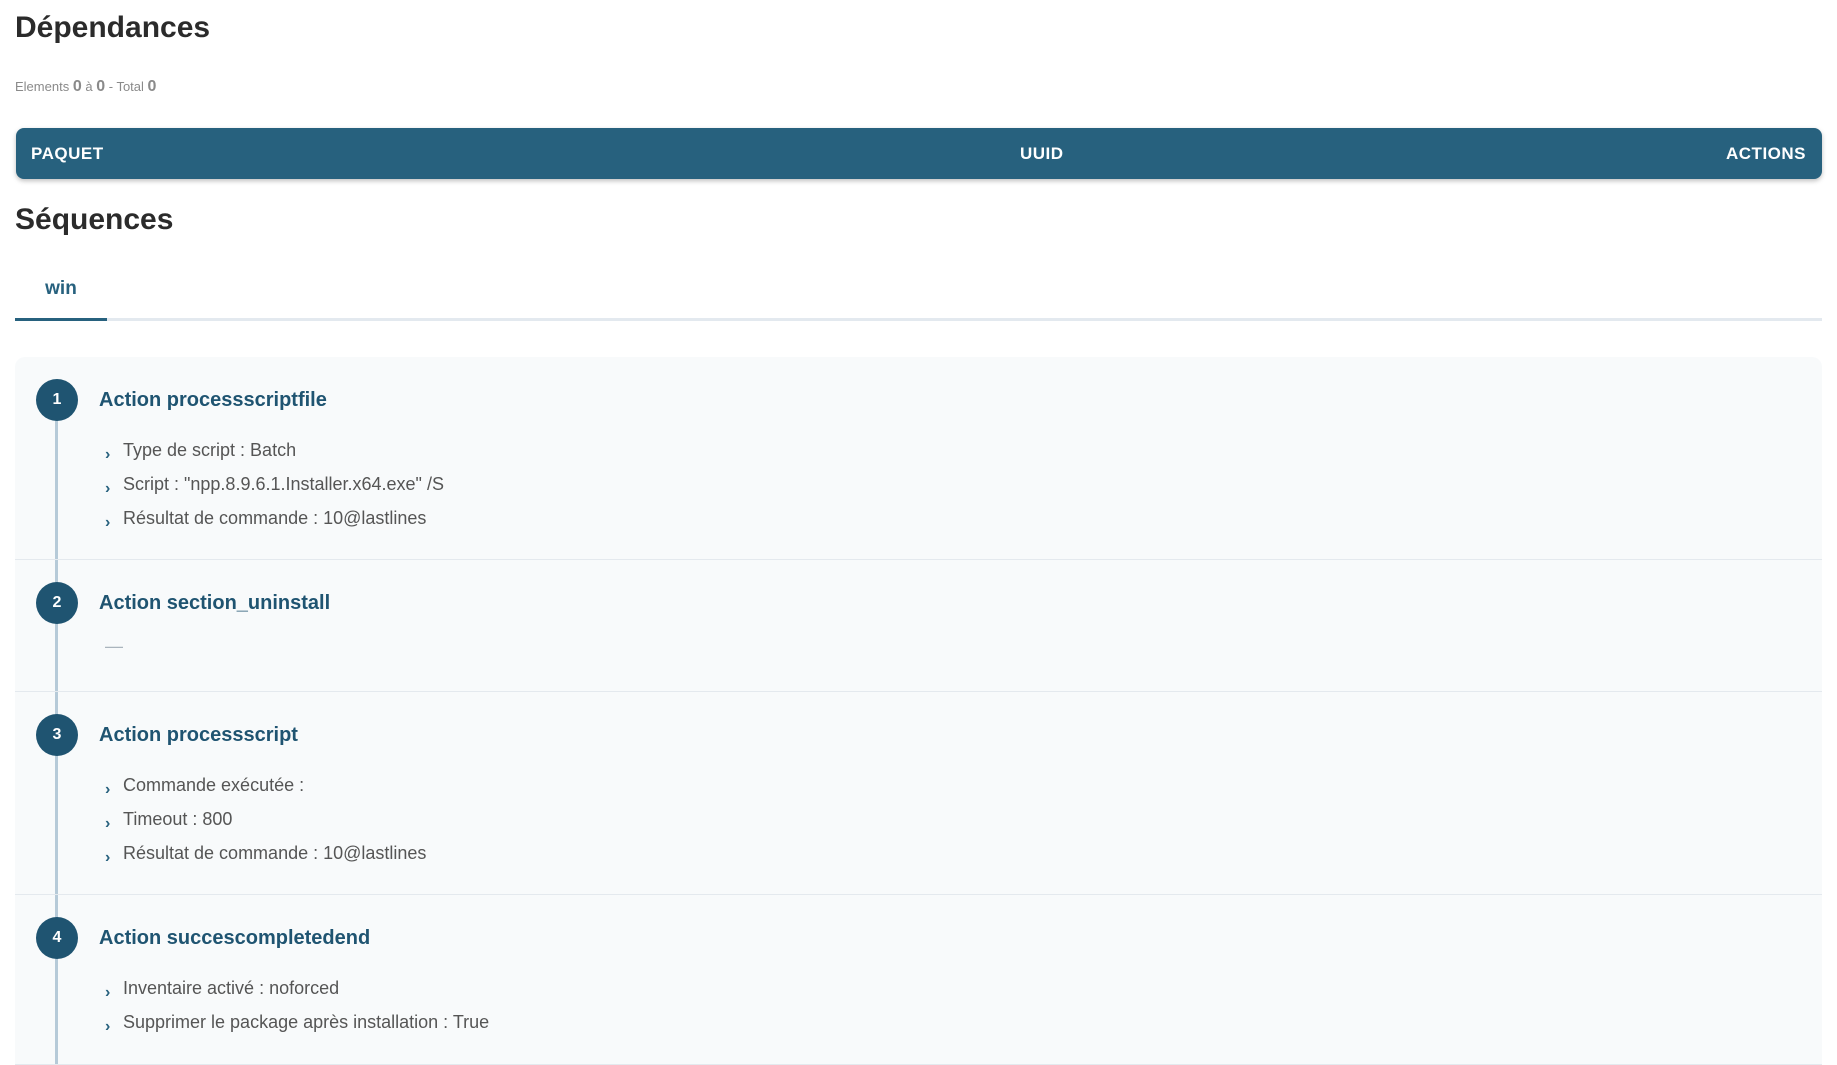 The image size is (1837, 1065). Describe the element at coordinates (77, 86) in the screenshot. I see `counter-from: 0` at that location.